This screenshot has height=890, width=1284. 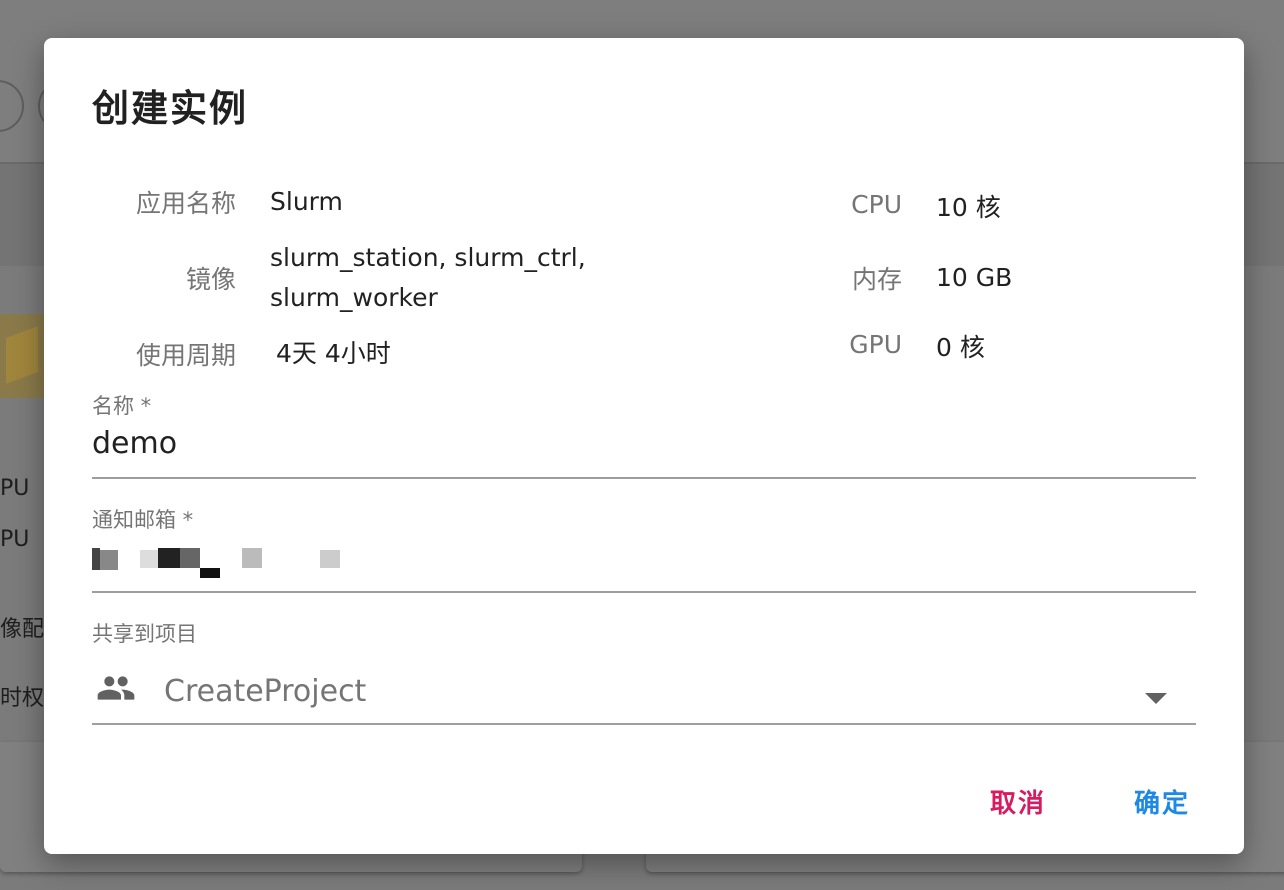 What do you see at coordinates (134, 443) in the screenshot?
I see `name-input: demo` at bounding box center [134, 443].